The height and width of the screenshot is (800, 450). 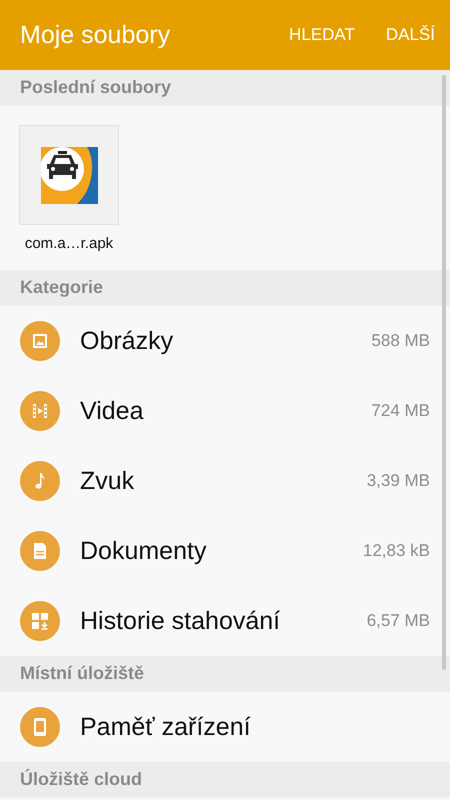 I want to click on download-icon, so click(x=40, y=621).